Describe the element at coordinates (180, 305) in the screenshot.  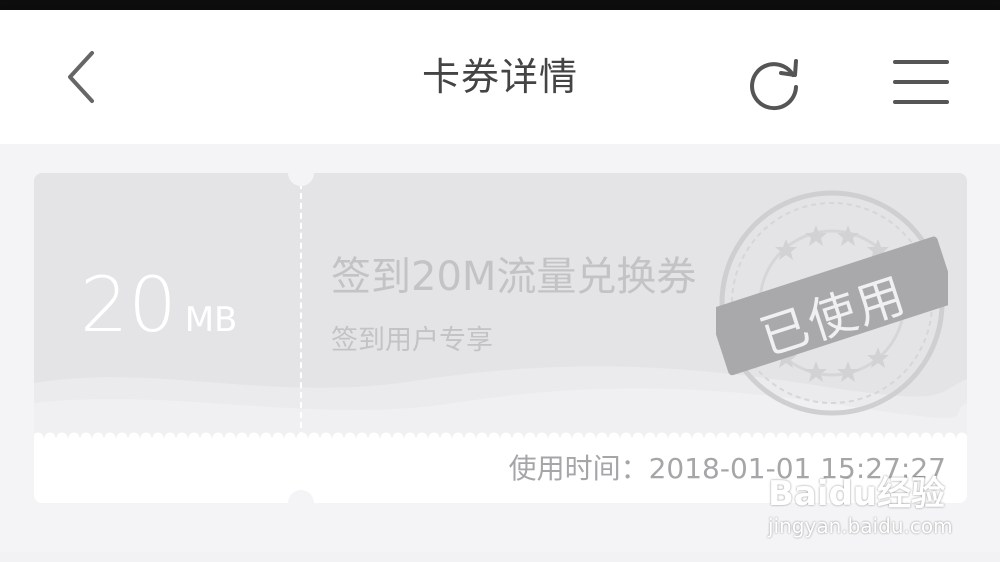
I see `coupon-amount: 20 MB` at that location.